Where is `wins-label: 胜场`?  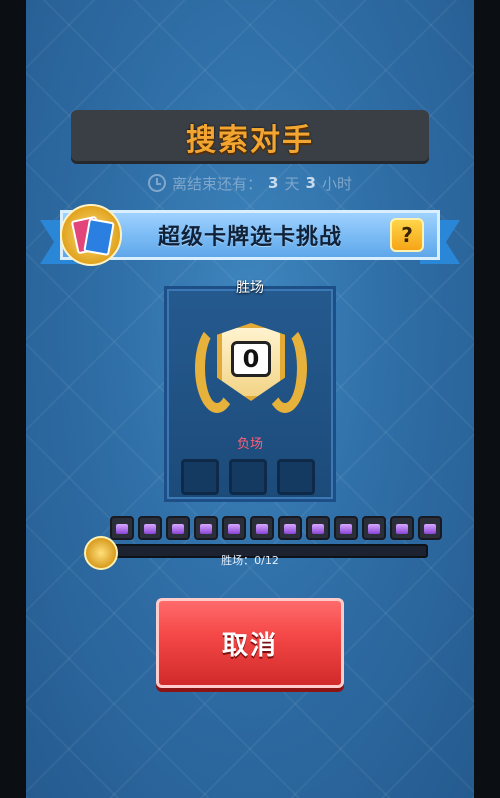
wins-label: 胜场 is located at coordinates (250, 288).